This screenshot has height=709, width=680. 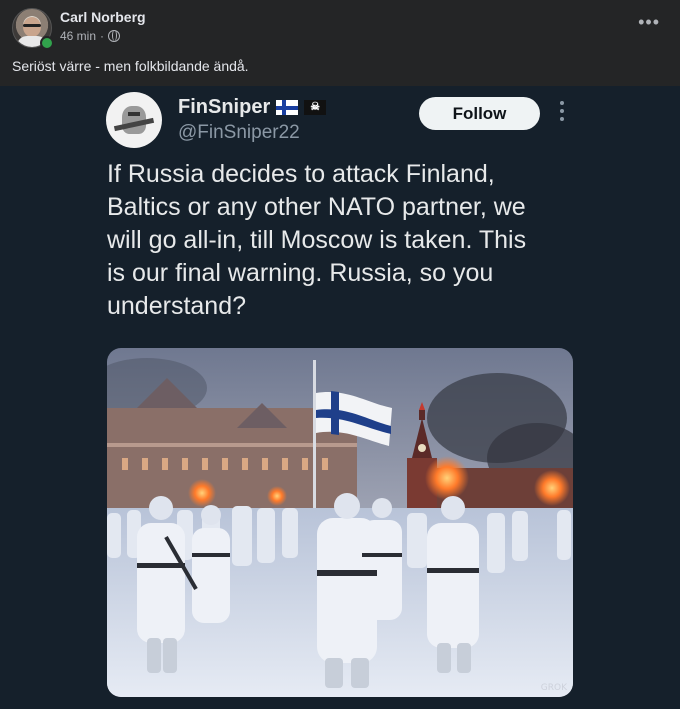 I want to click on follow-button: Follow, so click(x=479, y=113).